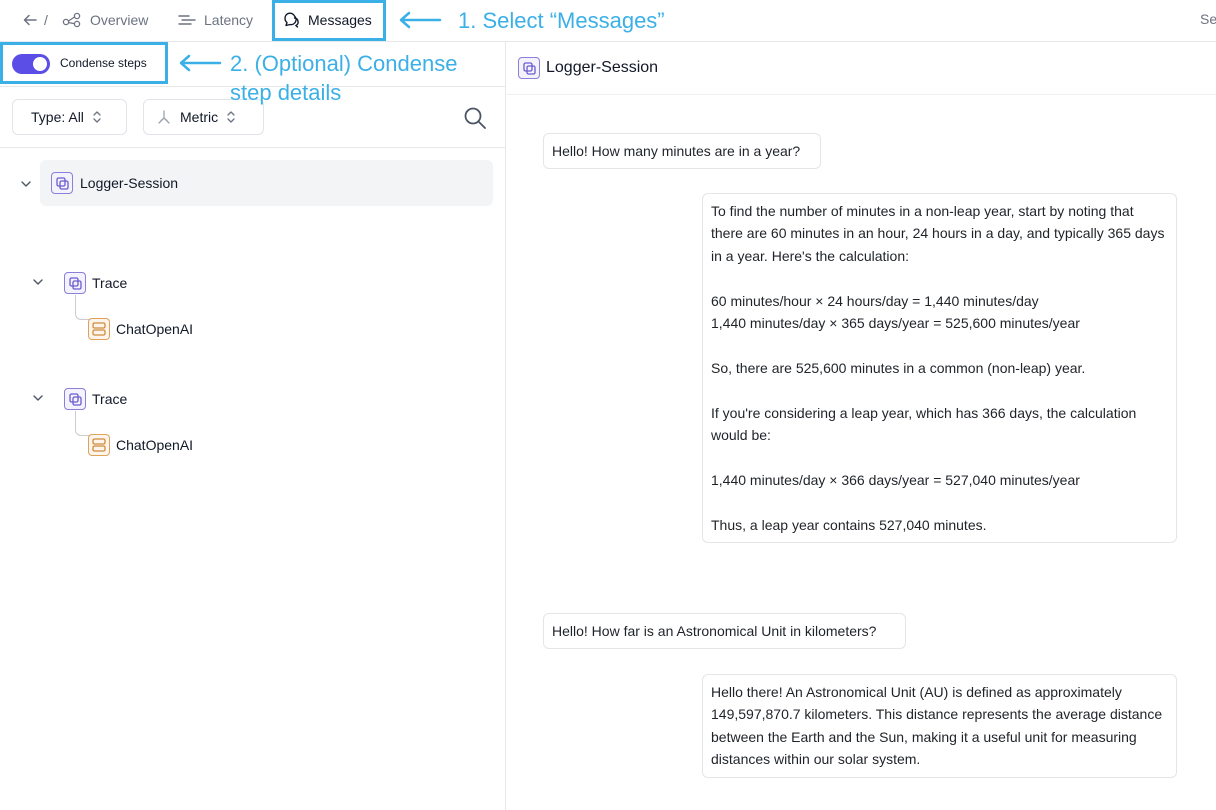 Image resolution: width=1216 pixels, height=810 pixels. I want to click on tree-root-label: Logger-Session, so click(129, 183).